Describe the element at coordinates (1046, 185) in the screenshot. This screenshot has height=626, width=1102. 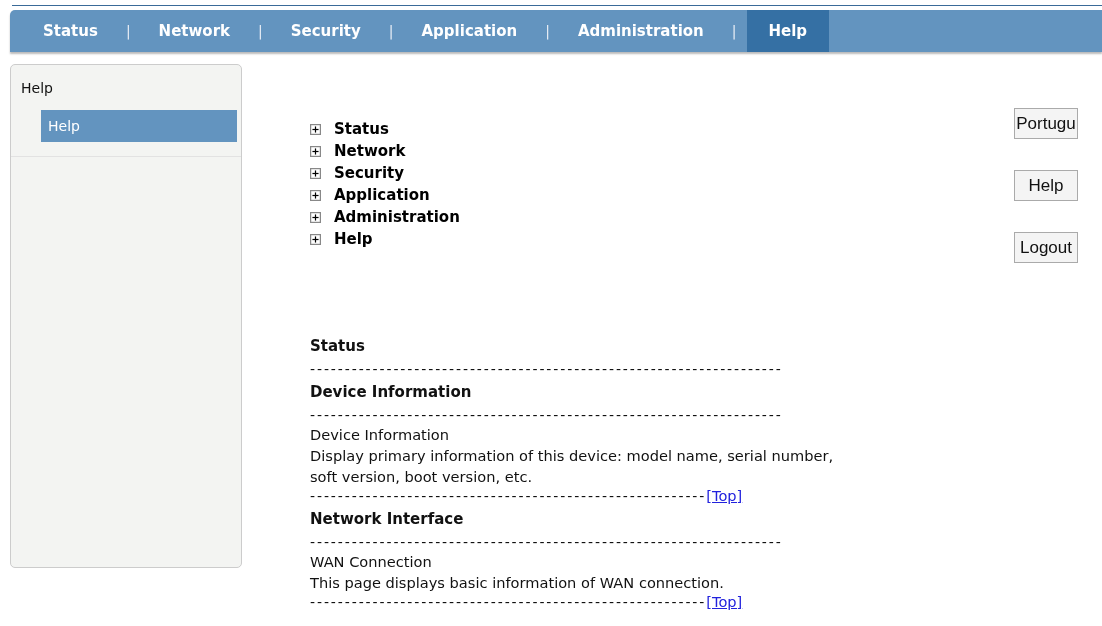
I see `action-button: Help` at that location.